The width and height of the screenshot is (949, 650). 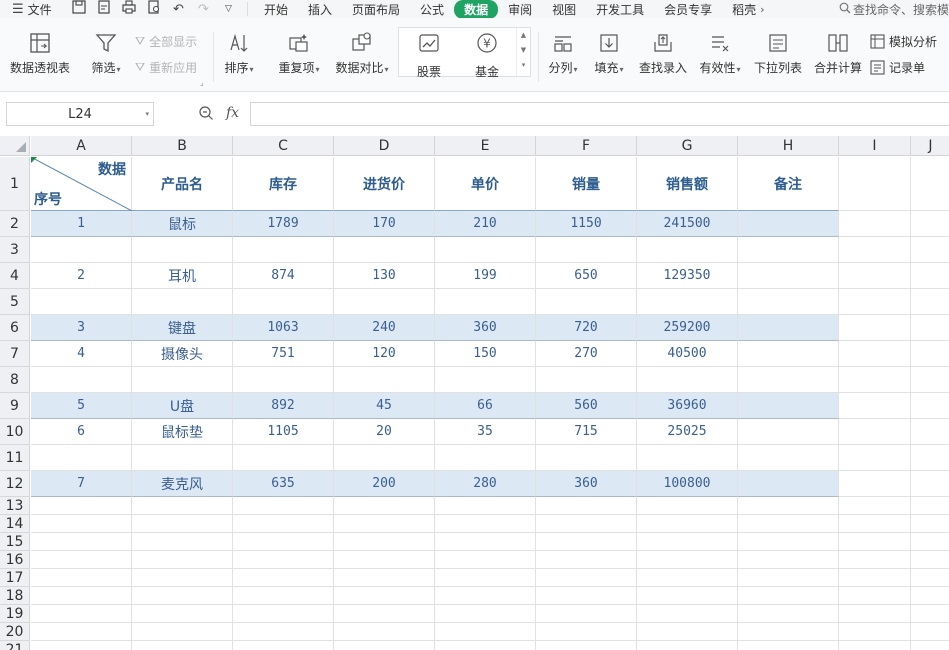 I want to click on table-cell: 130, so click(x=384, y=276).